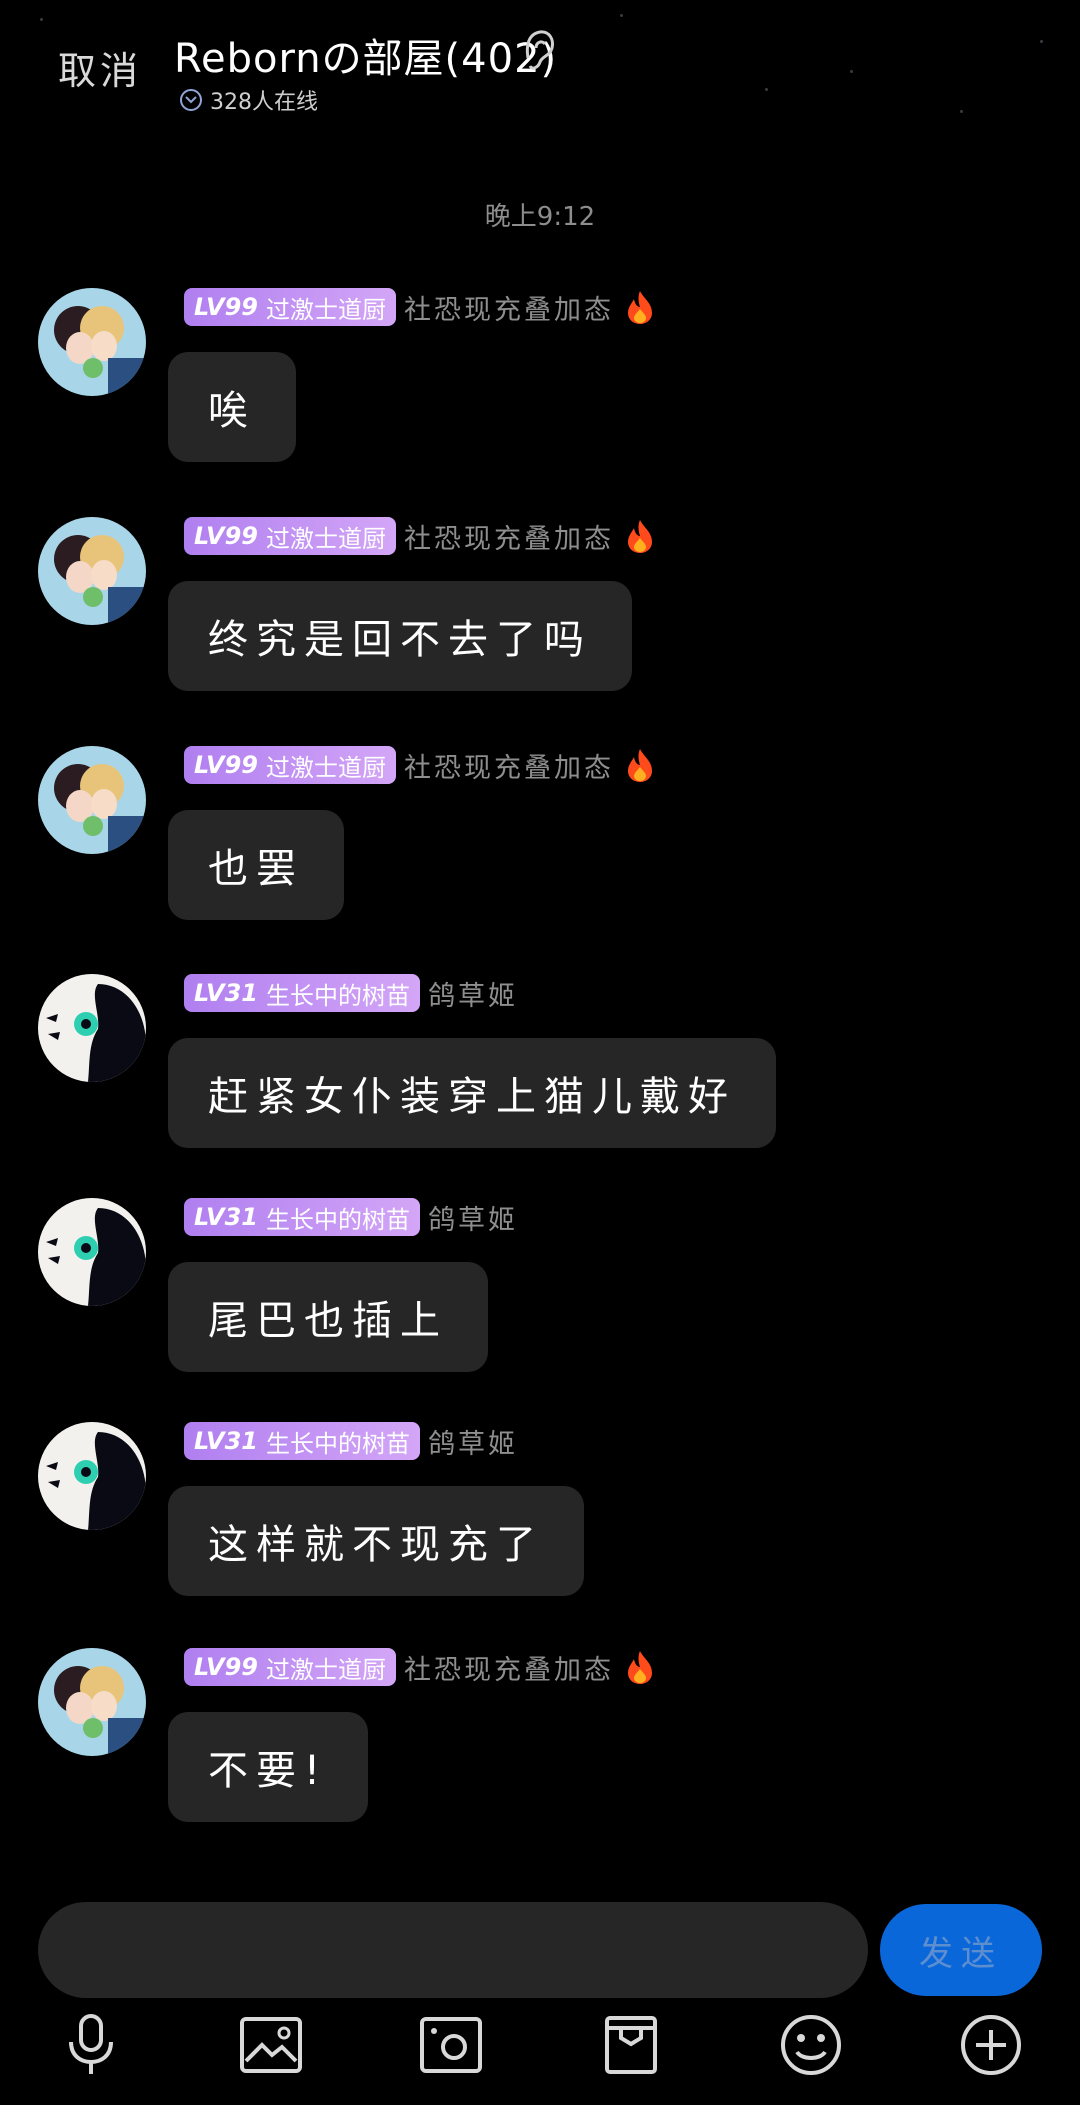 The width and height of the screenshot is (1080, 2105). Describe the element at coordinates (451, 2045) in the screenshot. I see `camera-icon` at that location.